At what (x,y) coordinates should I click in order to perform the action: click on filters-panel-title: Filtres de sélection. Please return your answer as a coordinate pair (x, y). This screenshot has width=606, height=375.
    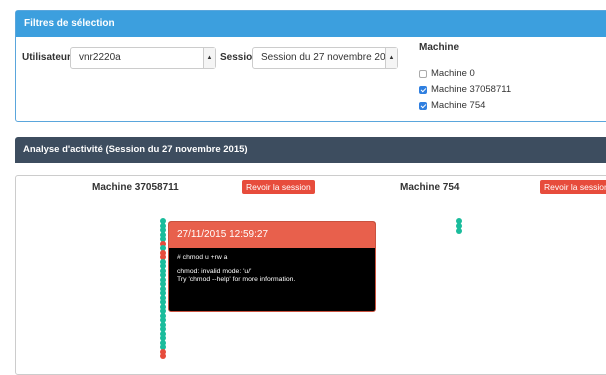
    Looking at the image, I should click on (311, 24).